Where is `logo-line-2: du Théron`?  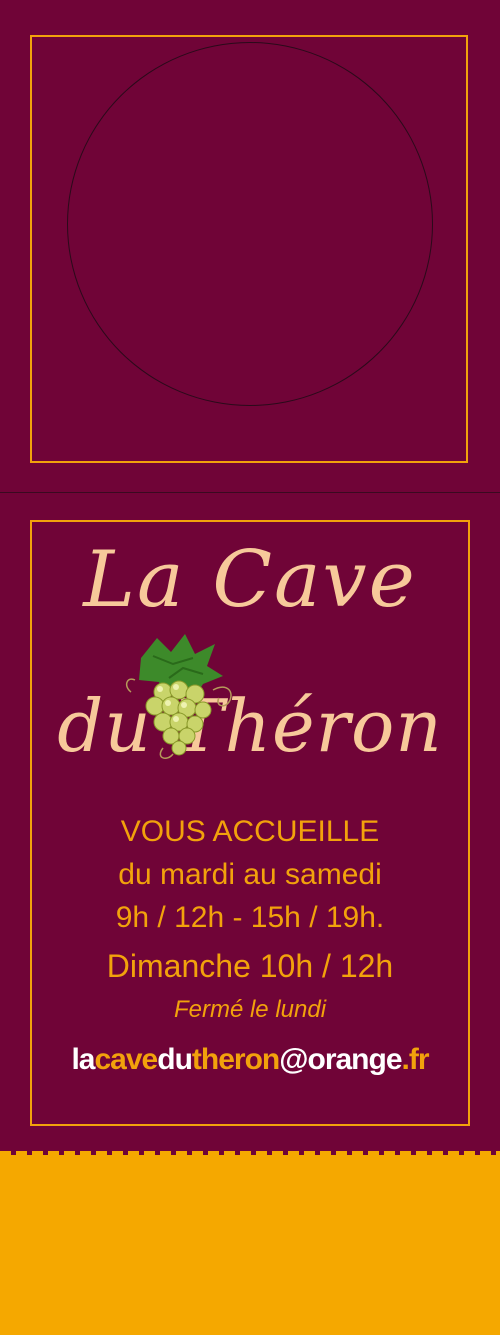 logo-line-2: du Théron is located at coordinates (250, 726).